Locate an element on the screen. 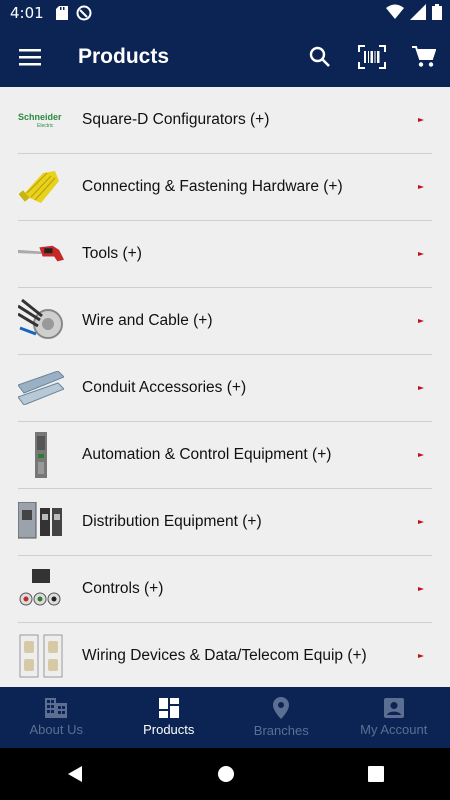 This screenshot has width=450, height=800. schneider-sub-text: Electric is located at coordinates (45, 126).